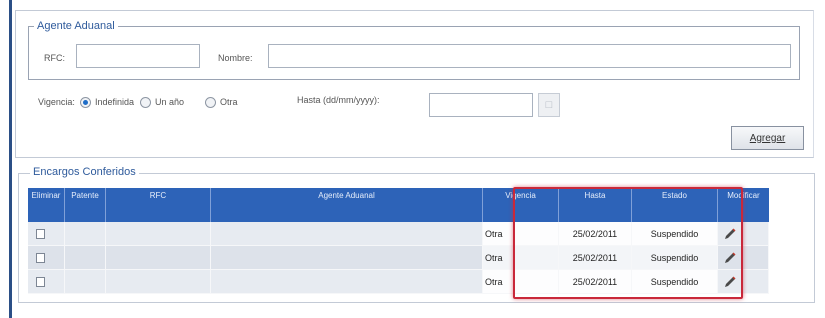 The height and width of the screenshot is (318, 825). What do you see at coordinates (210, 102) in the screenshot?
I see `radio-otra` at bounding box center [210, 102].